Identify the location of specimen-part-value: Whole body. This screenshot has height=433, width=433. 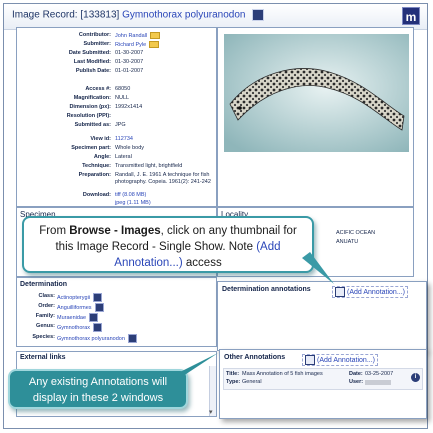
(130, 148).